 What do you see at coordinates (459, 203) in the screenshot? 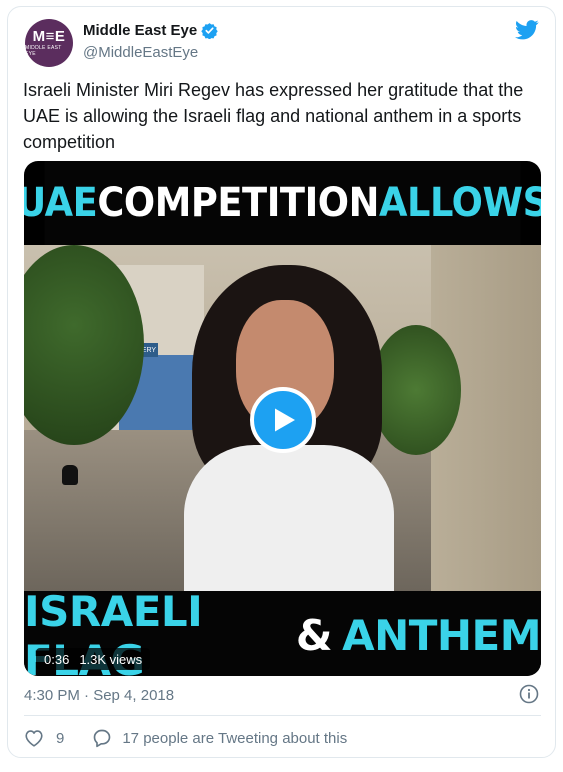
I see `banner-top-word-3: ALLOWS` at bounding box center [459, 203].